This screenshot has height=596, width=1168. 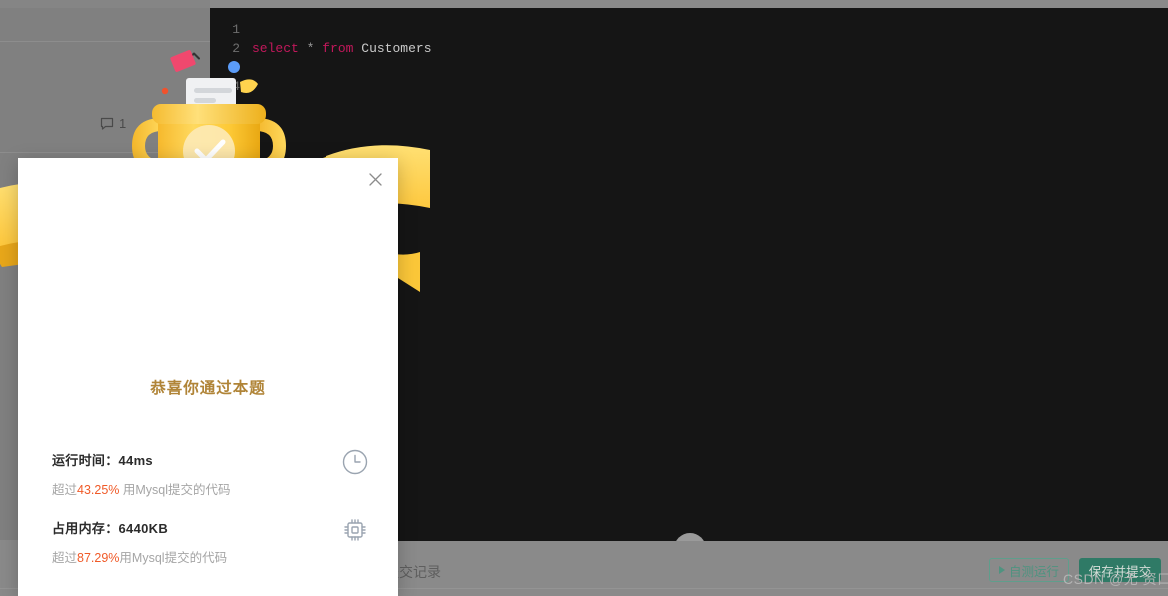 What do you see at coordinates (85, 528) in the screenshot?
I see `memory-label: 占用内存：` at bounding box center [85, 528].